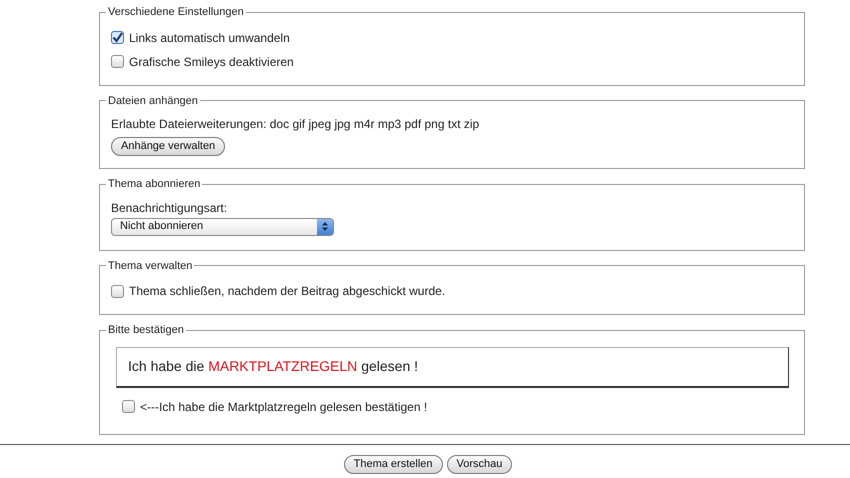 This screenshot has width=850, height=478. What do you see at coordinates (325, 226) in the screenshot?
I see `stepper-icon` at bounding box center [325, 226].